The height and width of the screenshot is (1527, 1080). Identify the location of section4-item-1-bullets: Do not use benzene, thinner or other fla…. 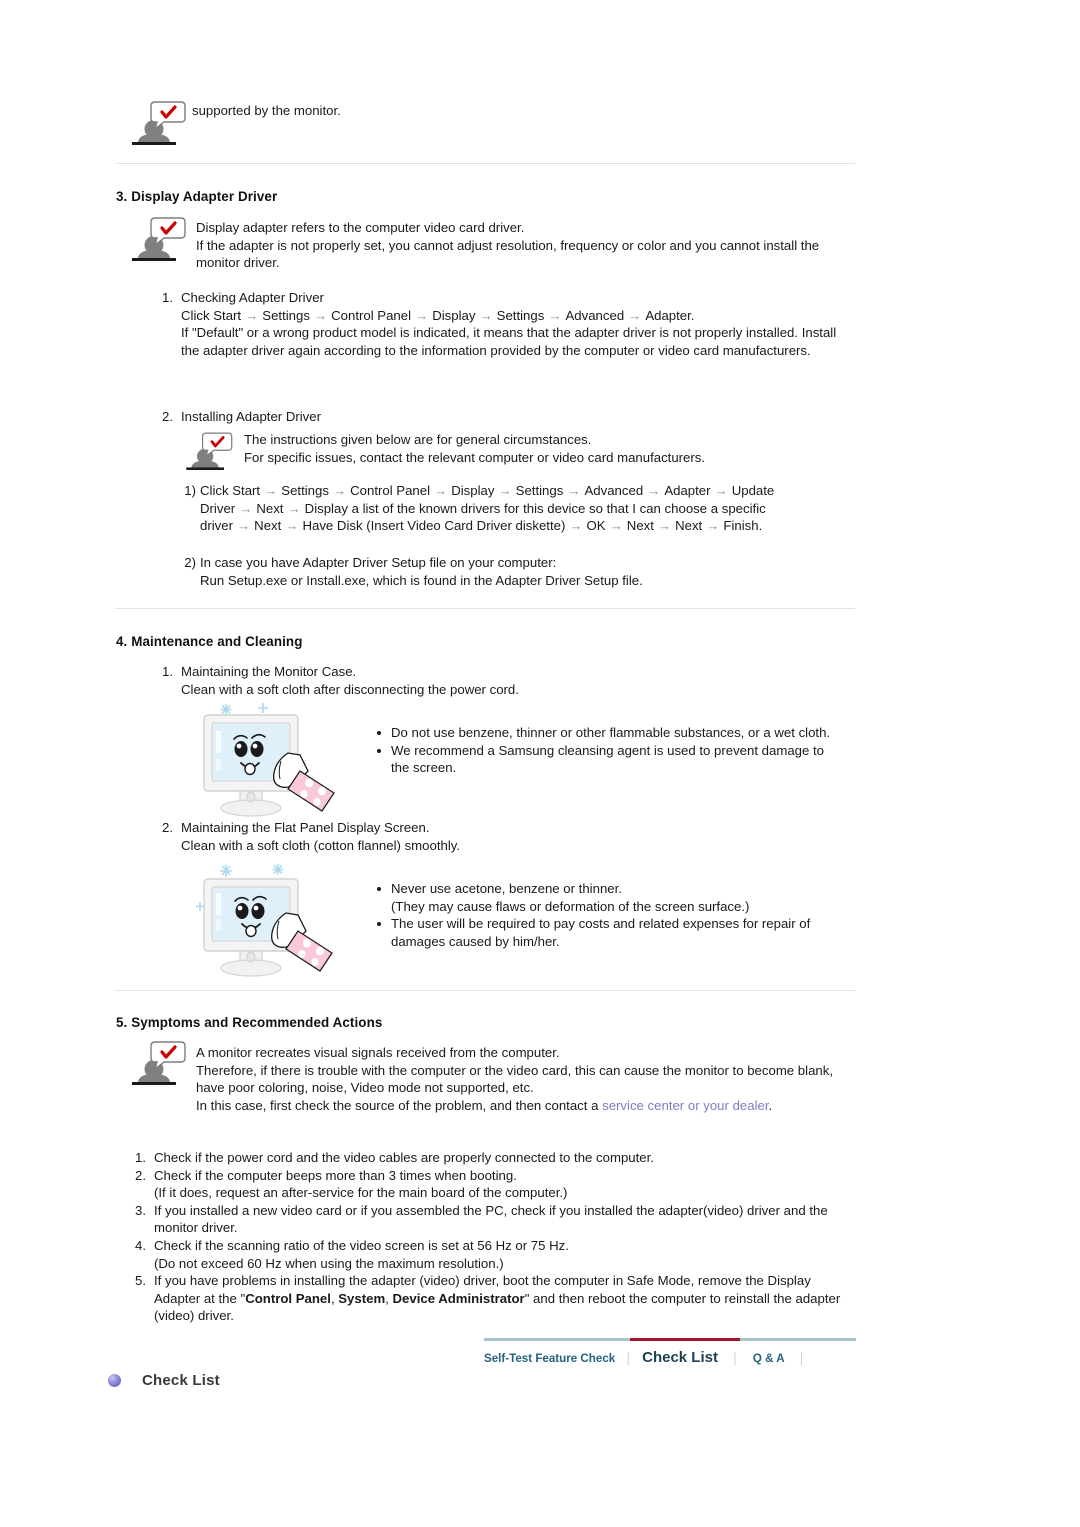
(610, 750).